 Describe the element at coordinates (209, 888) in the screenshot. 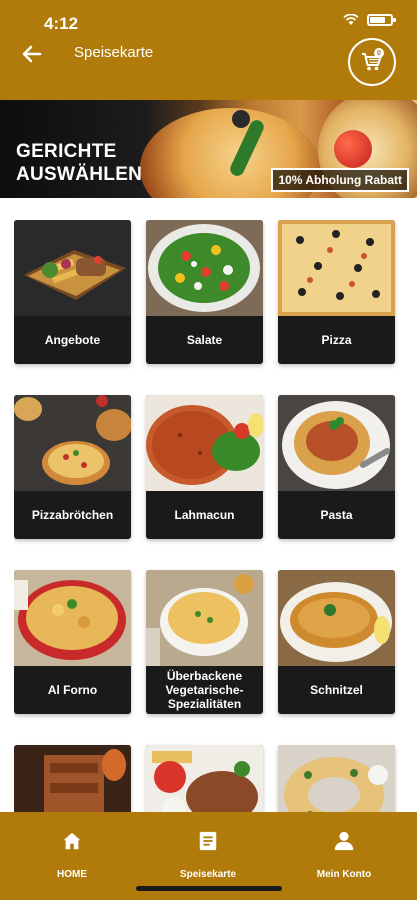

I see `home-indicator` at that location.